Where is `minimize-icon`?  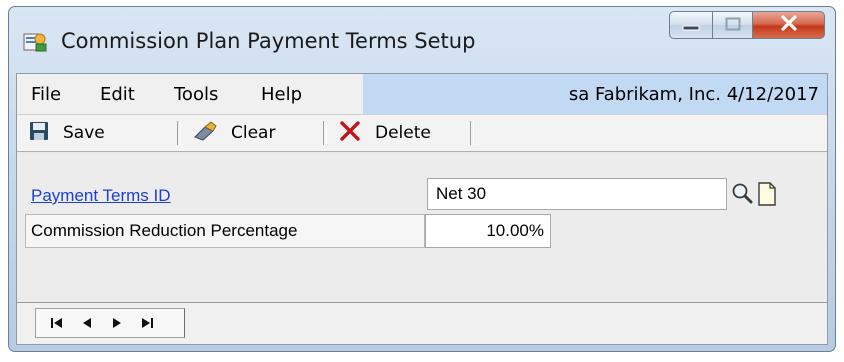
minimize-icon is located at coordinates (691, 25).